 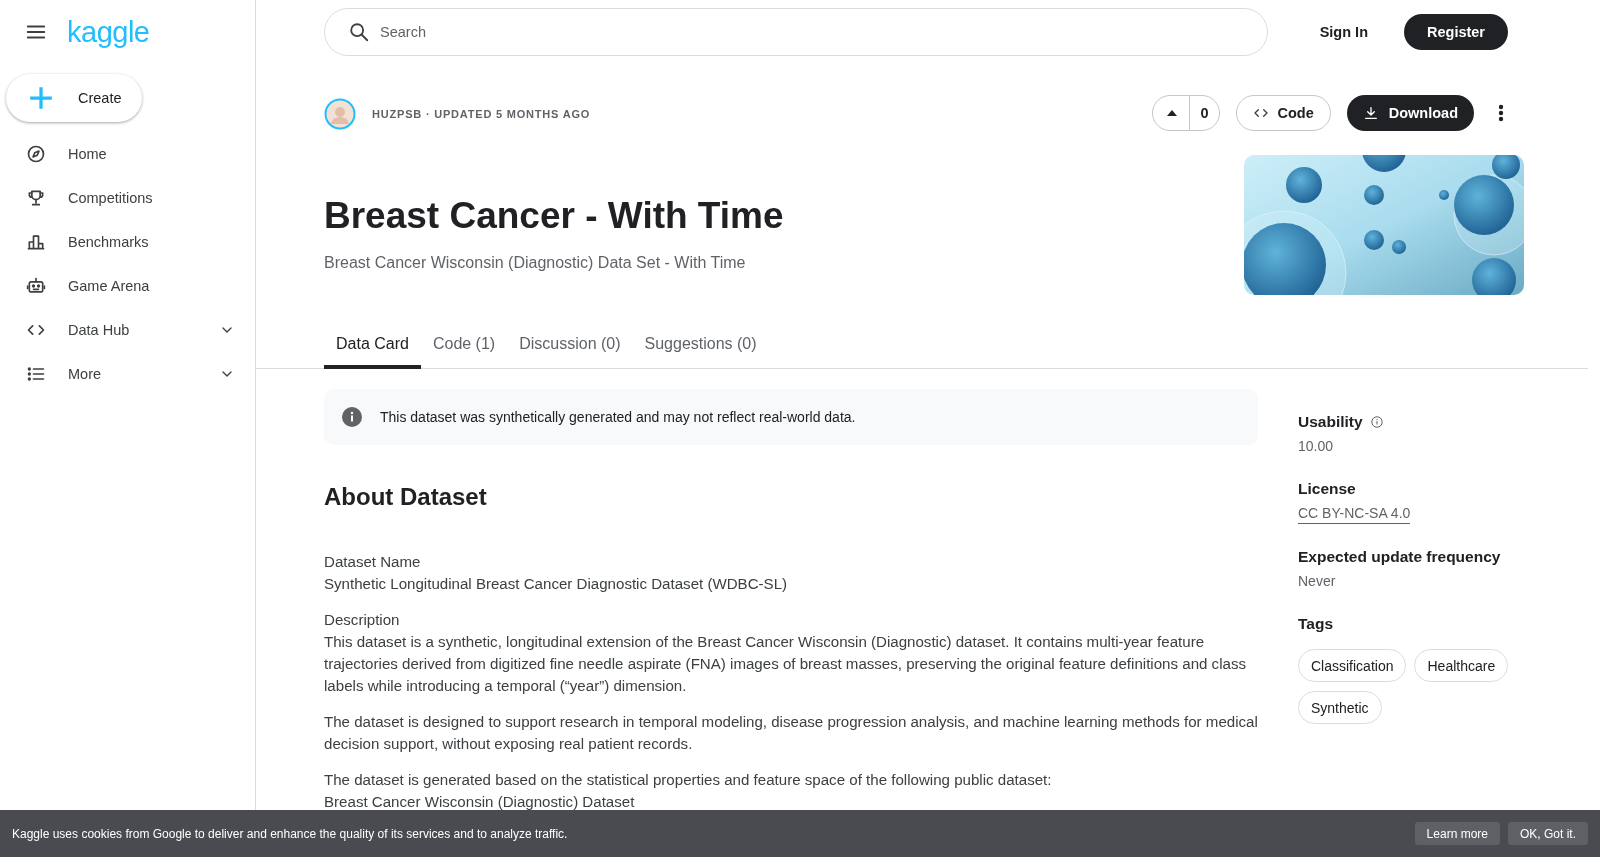 What do you see at coordinates (143, 374) in the screenshot?
I see `sidebar-item-label: More` at bounding box center [143, 374].